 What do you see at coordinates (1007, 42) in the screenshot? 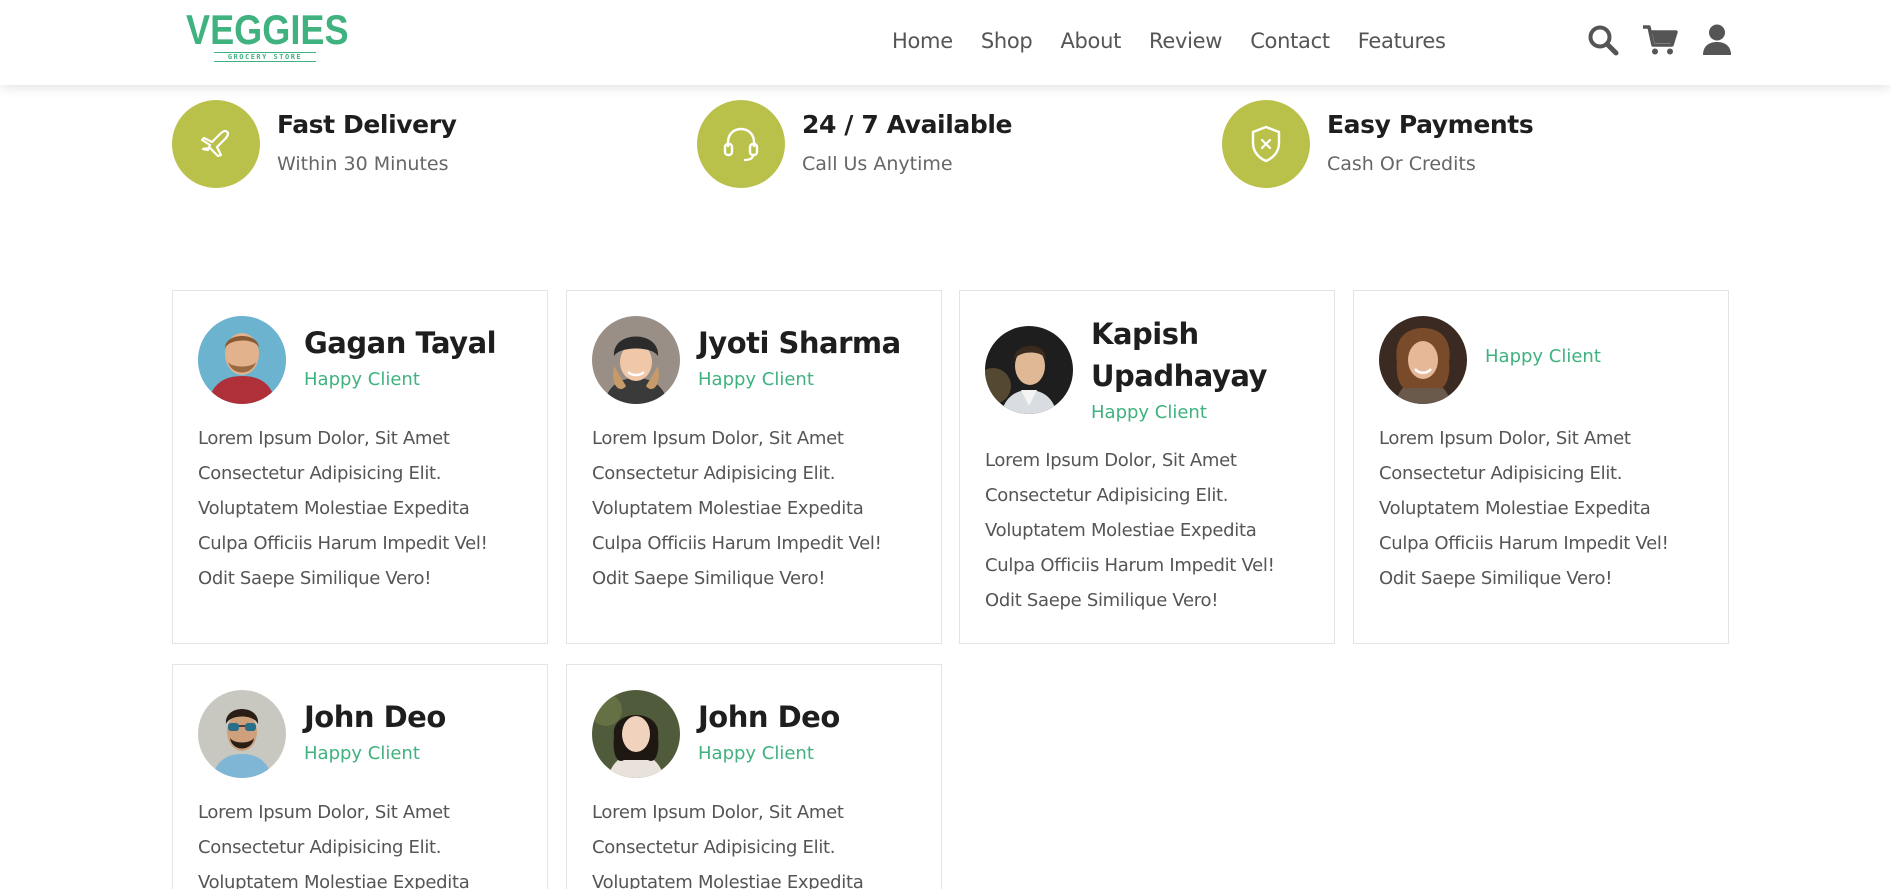
I see `nav-shop: Shop` at bounding box center [1007, 42].